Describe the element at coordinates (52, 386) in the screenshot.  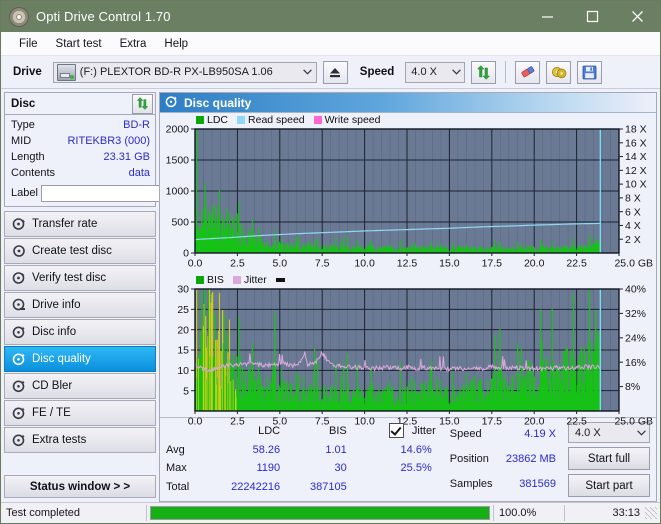
I see `sidebar-item-label: CD Bler` at that location.